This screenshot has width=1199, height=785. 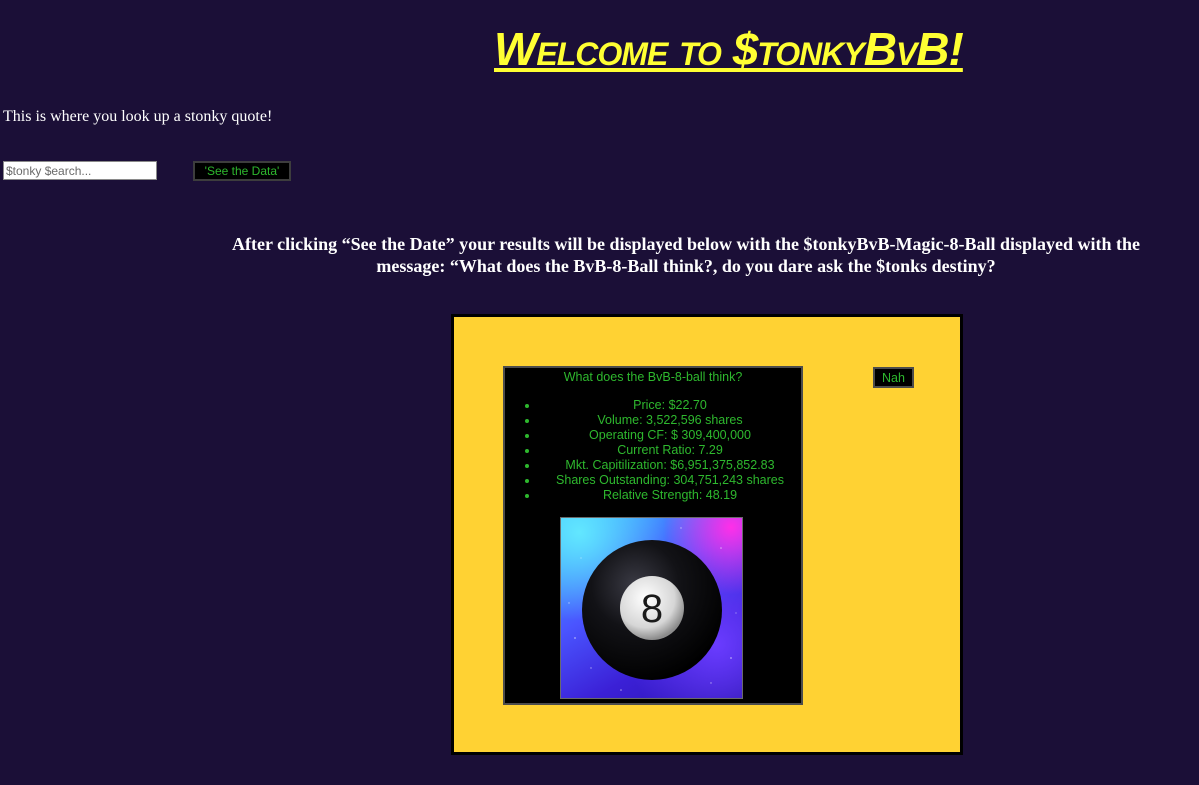 What do you see at coordinates (670, 450) in the screenshot?
I see `metric-current-ratio: Current Ratio: 7.29` at bounding box center [670, 450].